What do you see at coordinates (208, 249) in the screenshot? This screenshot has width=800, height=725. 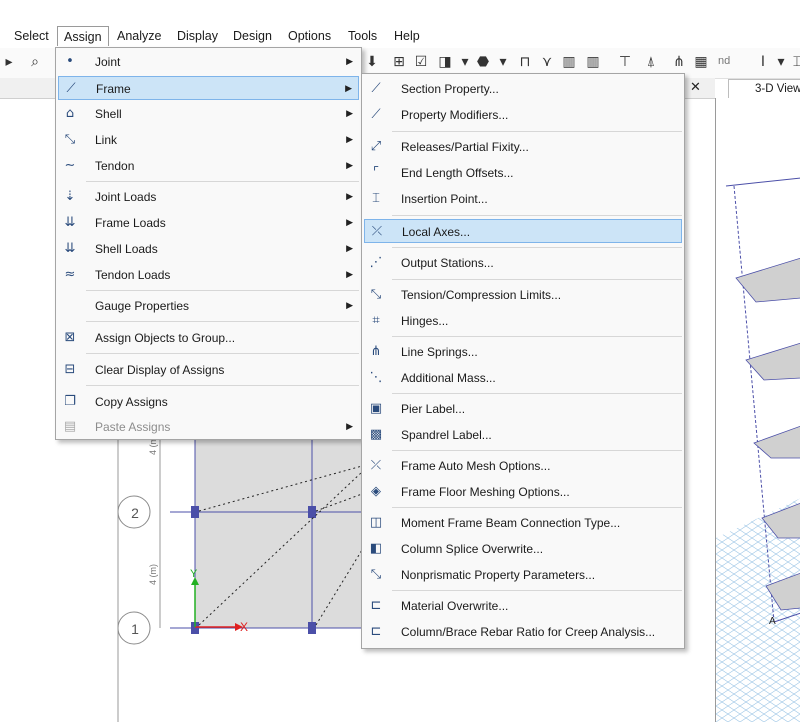 I see `menu-item-shell-loads: ⇊ Shell Loads ▶` at bounding box center [208, 249].